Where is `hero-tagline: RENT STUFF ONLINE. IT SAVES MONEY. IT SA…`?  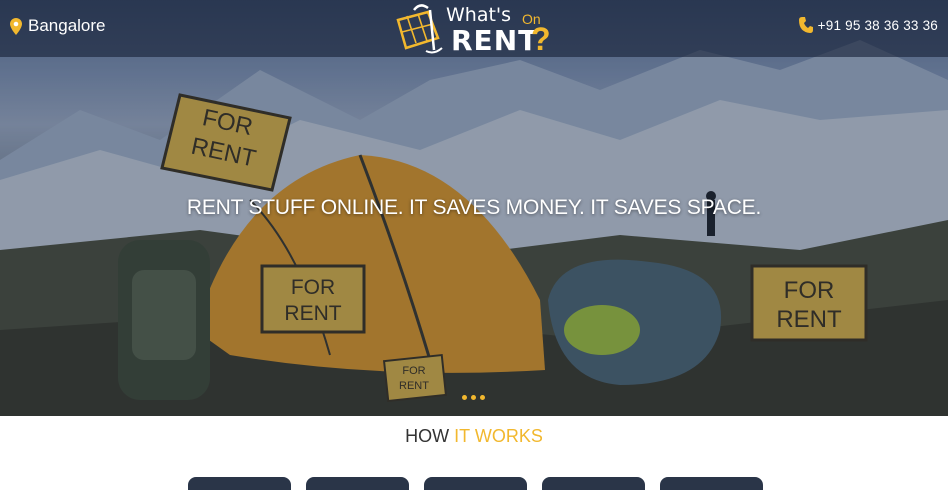 hero-tagline: RENT STUFF ONLINE. IT SAVES MONEY. IT SA… is located at coordinates (474, 207).